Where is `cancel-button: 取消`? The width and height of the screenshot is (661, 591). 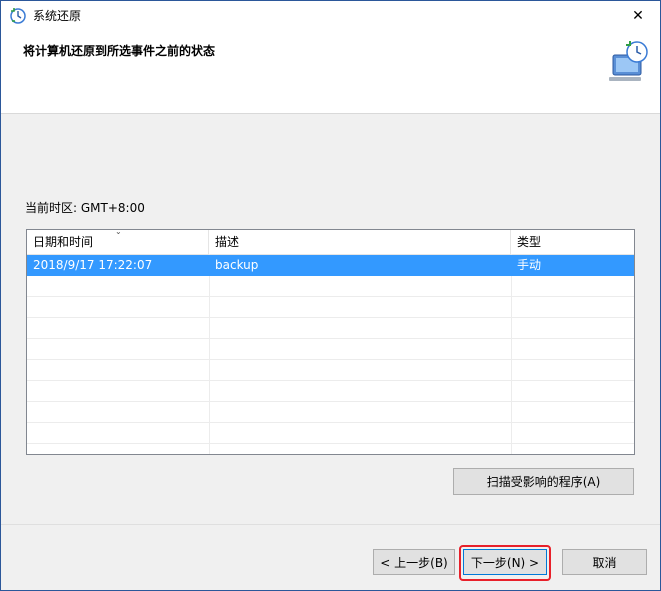
cancel-button: 取消 is located at coordinates (604, 562).